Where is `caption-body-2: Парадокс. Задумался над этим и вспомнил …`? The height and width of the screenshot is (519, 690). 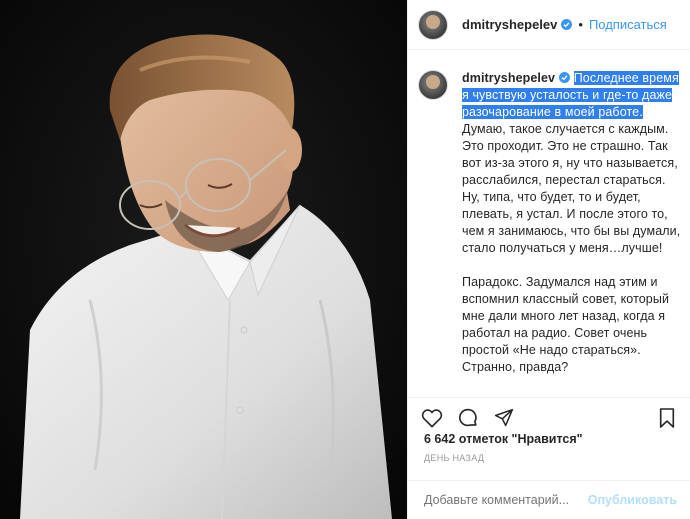 caption-body-2: Парадокс. Задумался над этим и вспомнил … is located at coordinates (566, 324).